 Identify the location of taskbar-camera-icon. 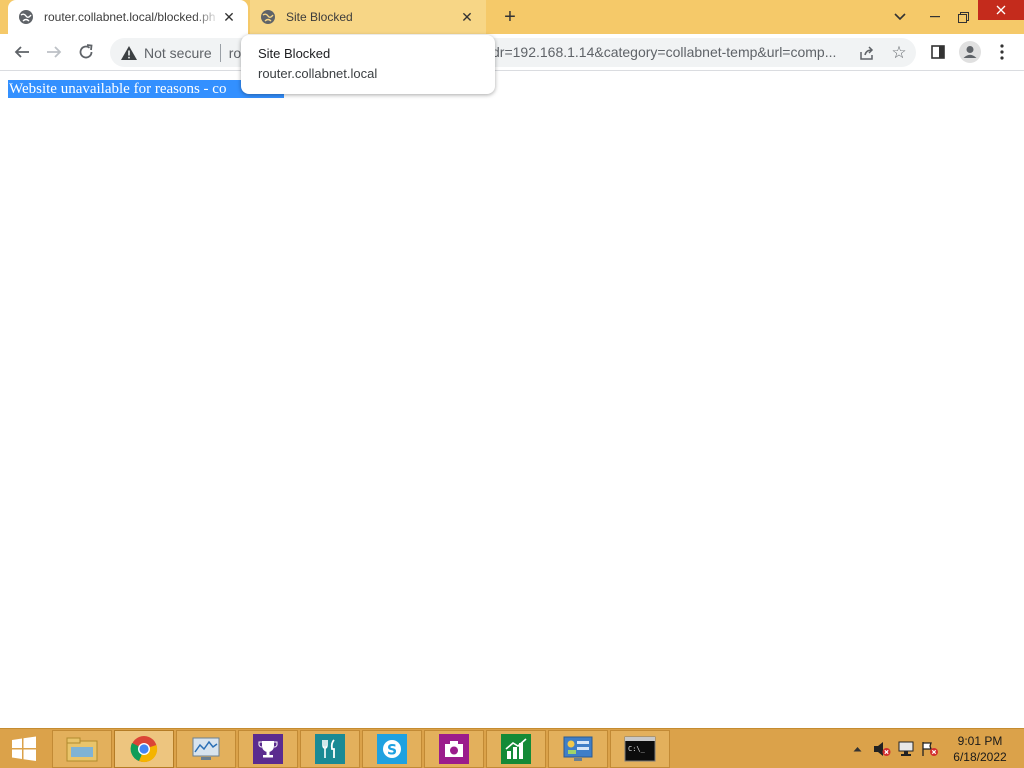
(454, 749).